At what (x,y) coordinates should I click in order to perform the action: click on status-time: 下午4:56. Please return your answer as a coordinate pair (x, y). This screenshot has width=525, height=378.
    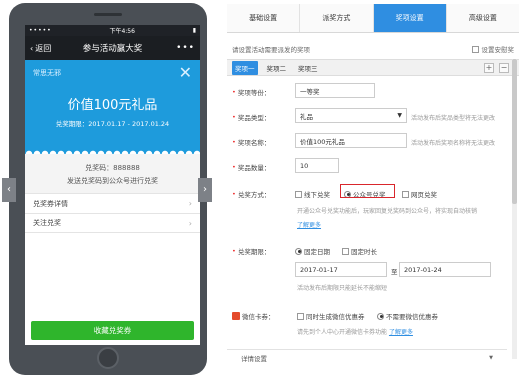
    Looking at the image, I should click on (122, 31).